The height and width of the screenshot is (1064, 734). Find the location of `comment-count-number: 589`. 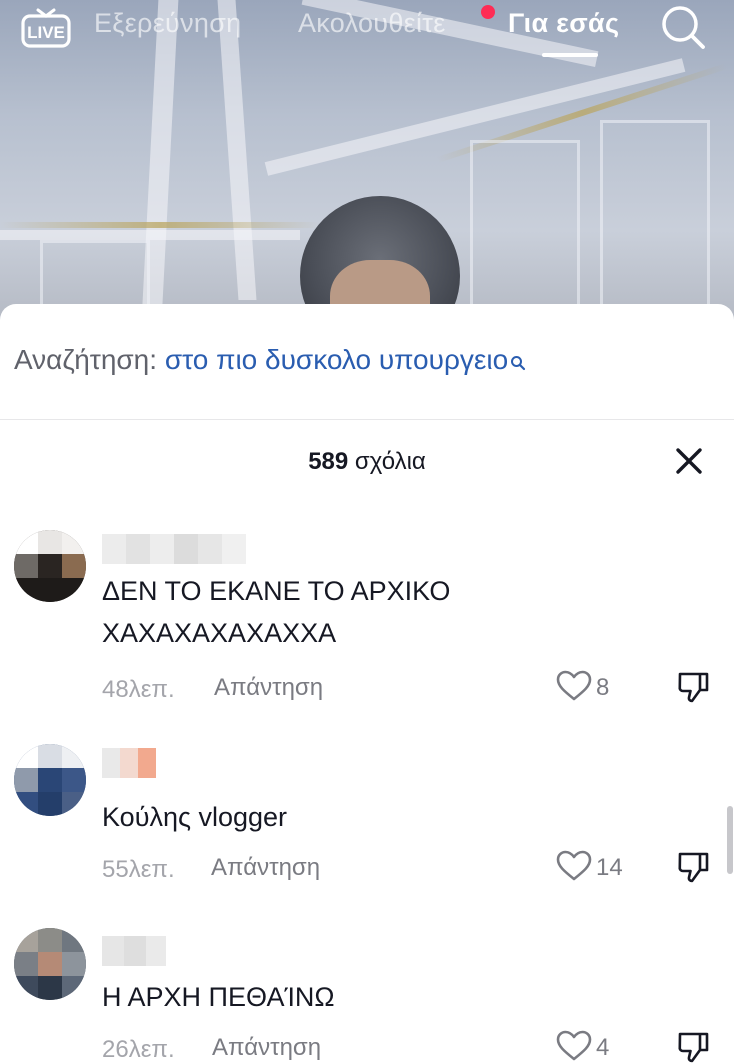

comment-count-number: 589 is located at coordinates (328, 461).